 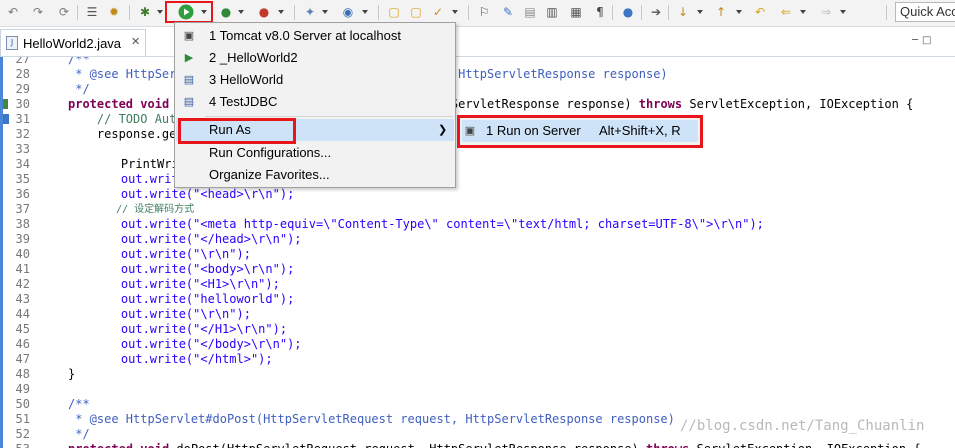 I want to click on new-java-project-icon: ✦, so click(x=310, y=12).